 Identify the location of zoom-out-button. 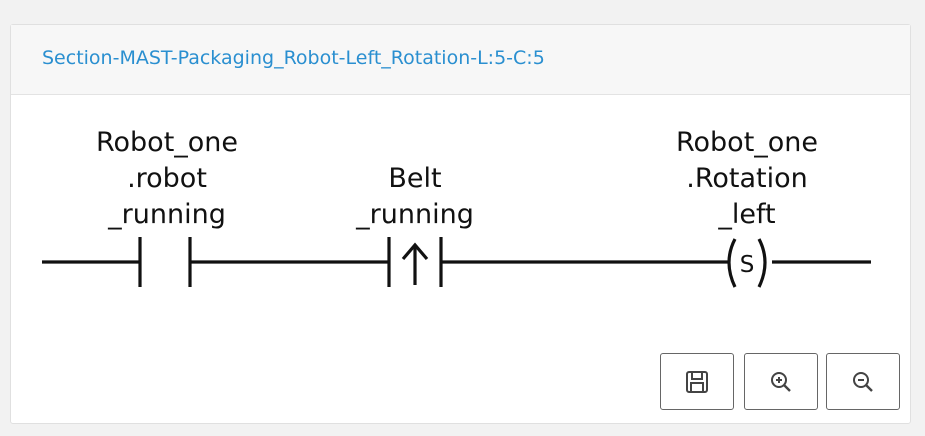
(863, 381).